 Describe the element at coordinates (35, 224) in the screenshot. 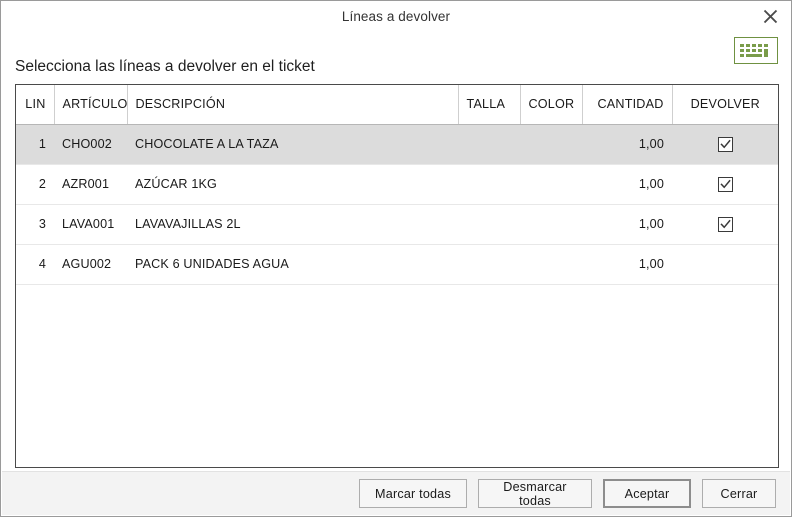

I see `cell-lin: 3` at that location.